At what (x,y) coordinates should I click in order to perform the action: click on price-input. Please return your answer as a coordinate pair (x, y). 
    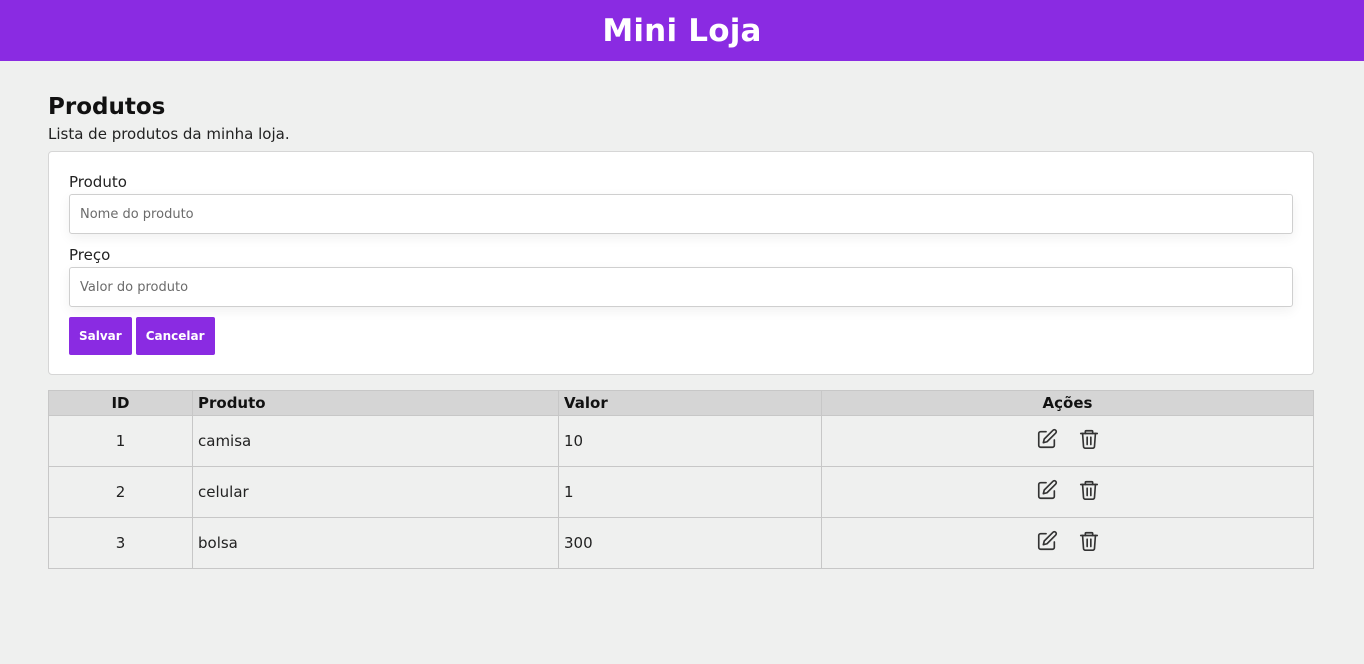
    Looking at the image, I should click on (681, 287).